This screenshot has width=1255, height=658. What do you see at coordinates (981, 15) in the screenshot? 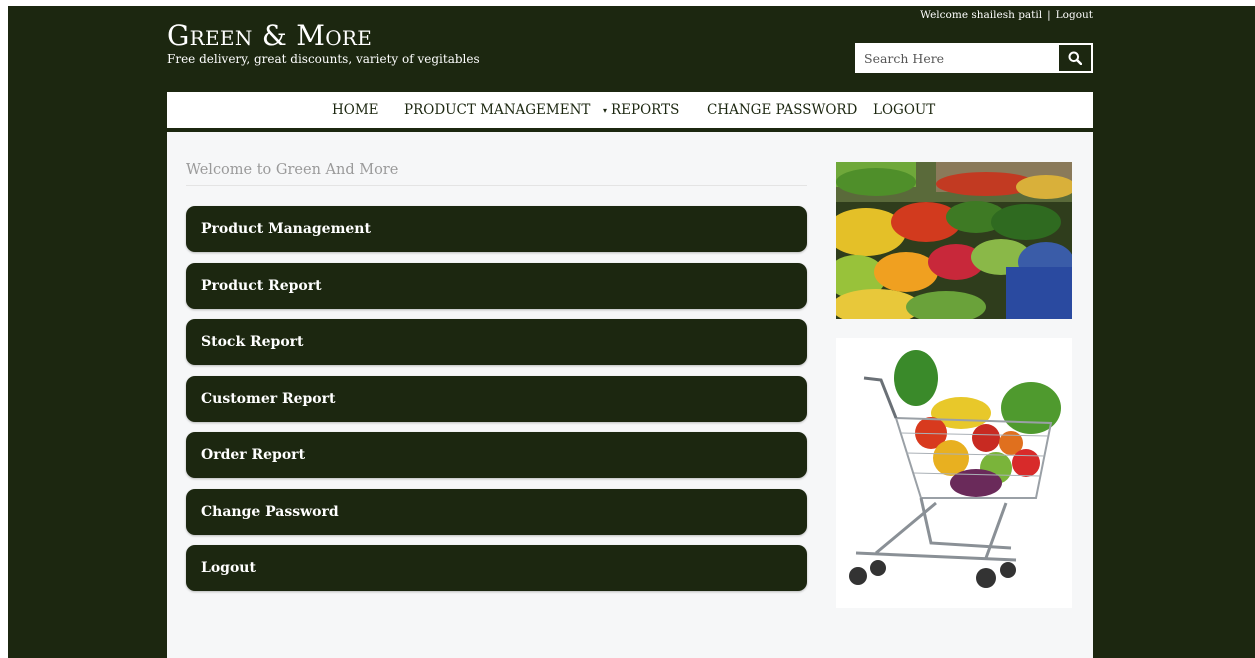
I see `welcome-user-text: Welcome shailesh patil` at bounding box center [981, 15].